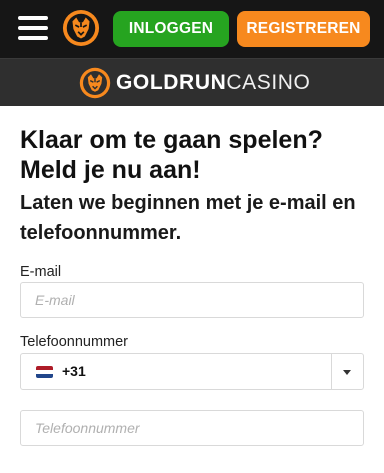  What do you see at coordinates (41, 272) in the screenshot?
I see `email-label: E-mail` at bounding box center [41, 272].